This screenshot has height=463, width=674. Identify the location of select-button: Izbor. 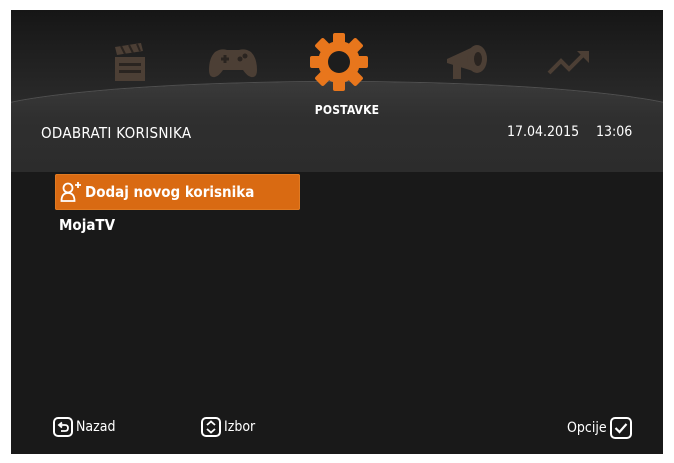
(228, 427).